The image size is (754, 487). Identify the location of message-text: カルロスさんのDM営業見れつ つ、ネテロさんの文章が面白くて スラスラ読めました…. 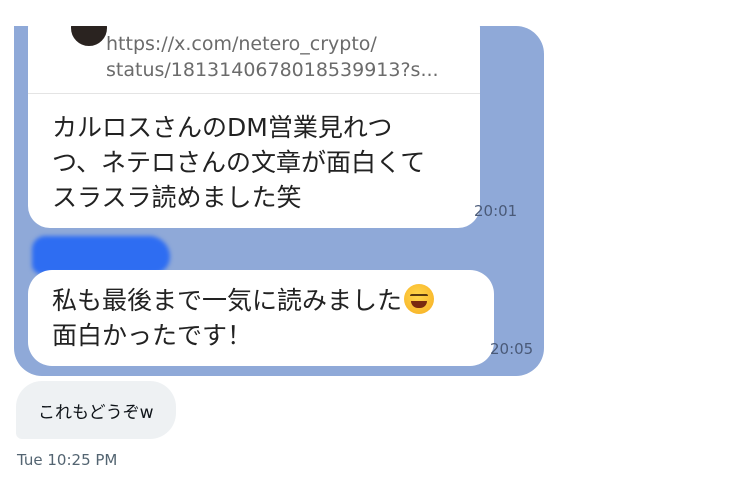
(239, 162).